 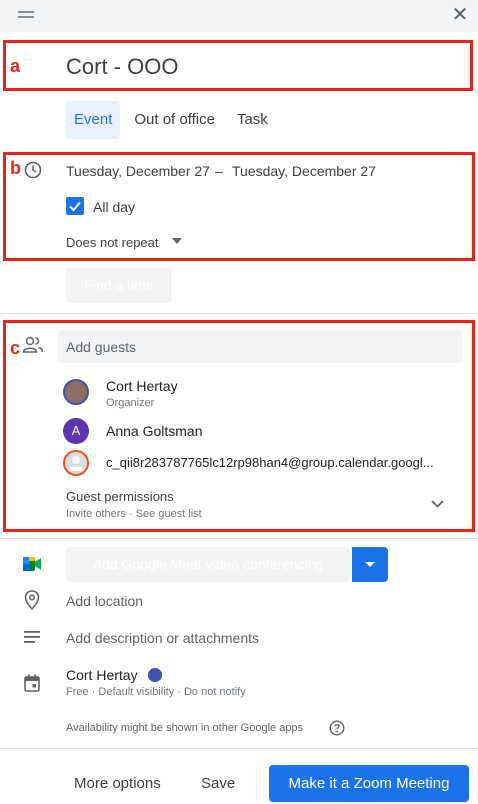 What do you see at coordinates (114, 207) in the screenshot?
I see `all-day-label: All day` at bounding box center [114, 207].